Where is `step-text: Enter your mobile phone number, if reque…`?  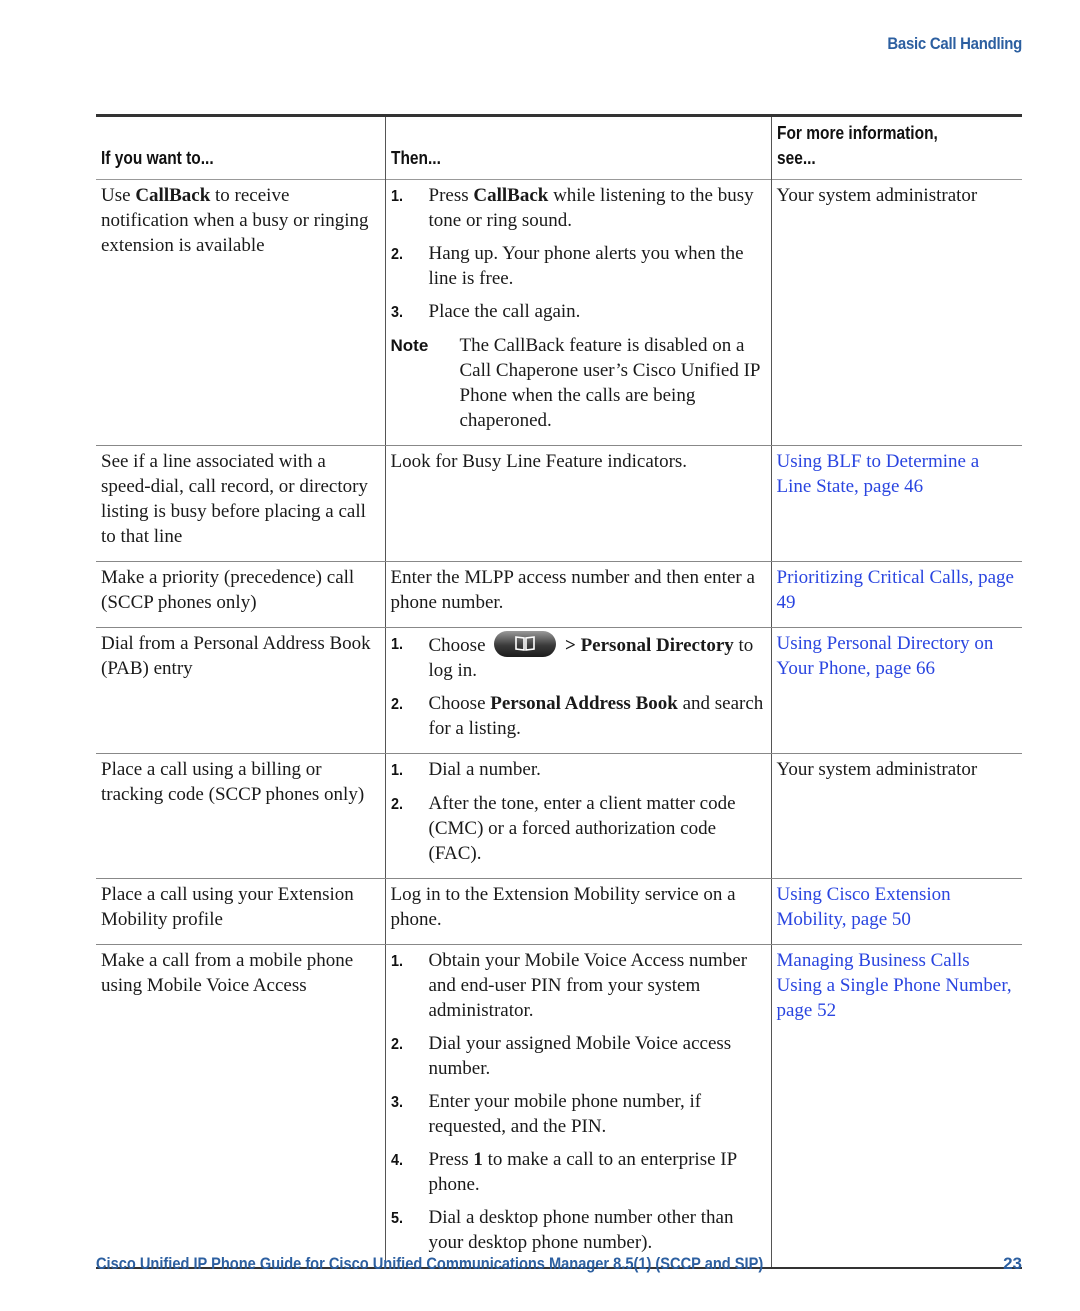 step-text: Enter your mobile phone number, if reque… is located at coordinates (597, 1114).